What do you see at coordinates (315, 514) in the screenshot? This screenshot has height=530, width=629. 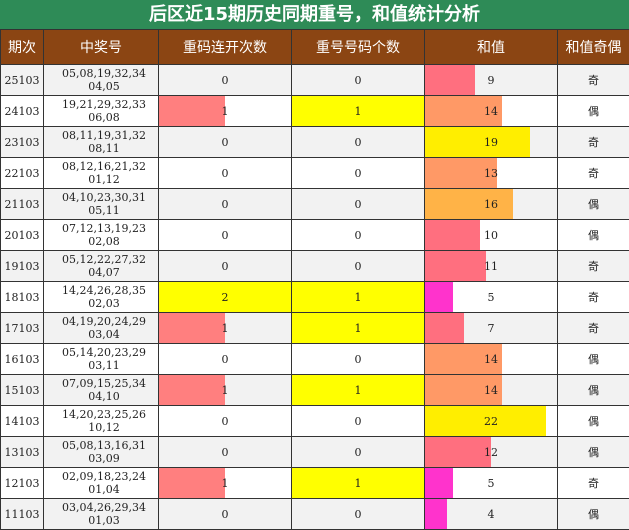 I see `table-row: 1110303,04,26,29,34 01,03004偶` at bounding box center [315, 514].